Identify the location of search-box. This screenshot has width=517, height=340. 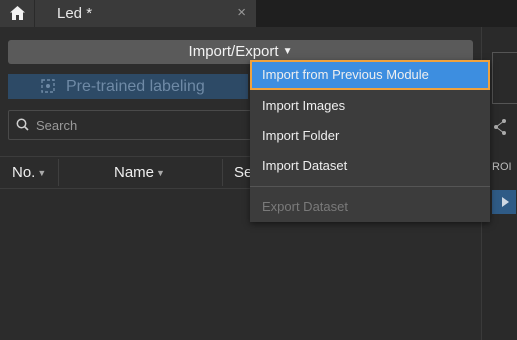
(137, 125).